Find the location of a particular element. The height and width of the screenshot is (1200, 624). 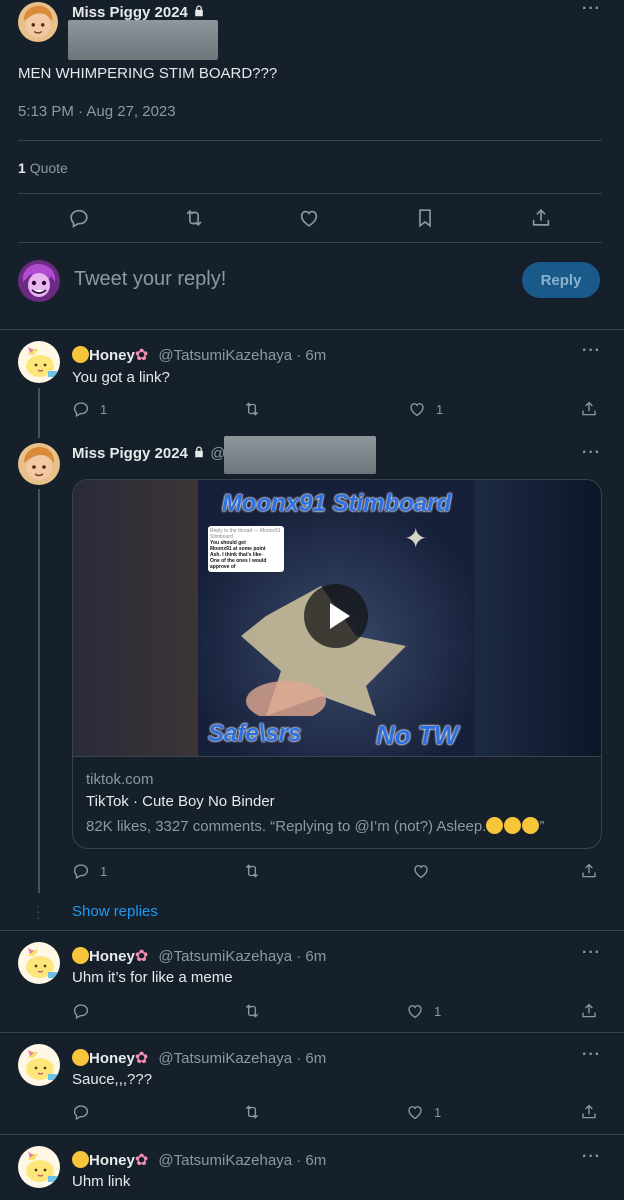

blurred-left is located at coordinates (135, 618).